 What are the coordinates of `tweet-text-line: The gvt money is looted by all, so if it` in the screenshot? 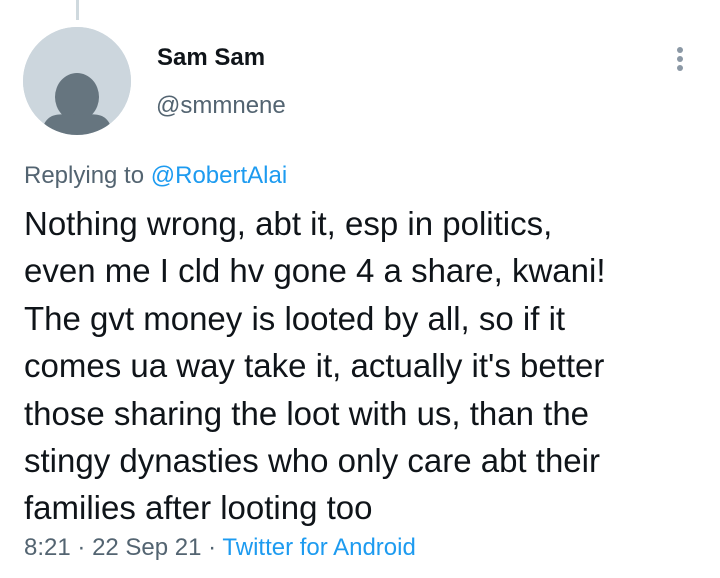 It's located at (295, 318).